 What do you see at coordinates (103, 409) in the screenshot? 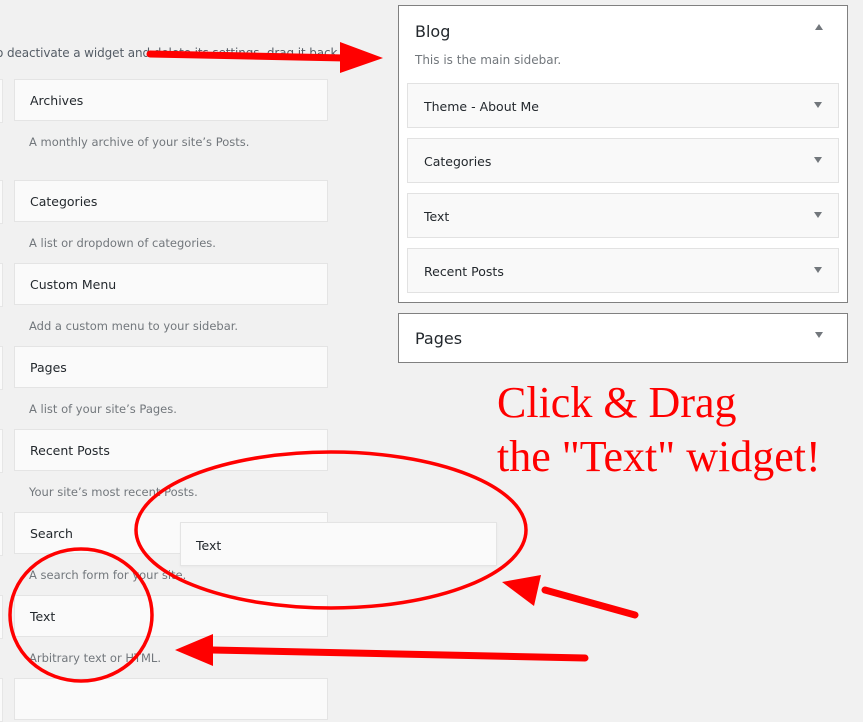
I see `widget-description: A list of your site’s Pages.` at bounding box center [103, 409].